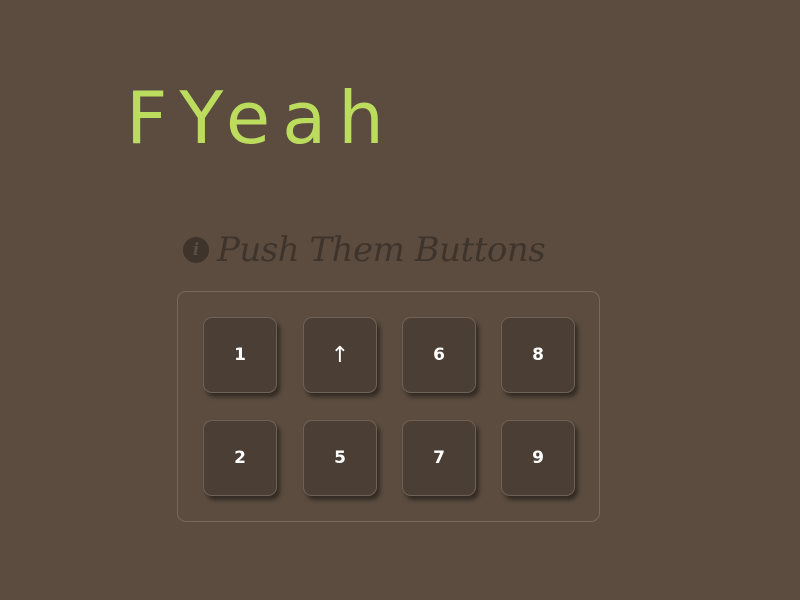  Describe the element at coordinates (538, 458) in the screenshot. I see `button-9: 9` at that location.